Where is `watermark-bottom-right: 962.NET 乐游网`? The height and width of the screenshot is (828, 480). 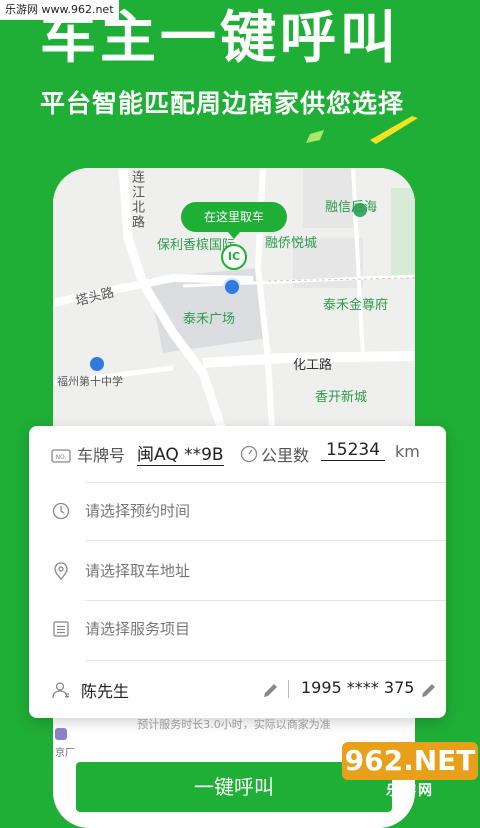
watermark-bottom-right: 962.NET 乐游网 is located at coordinates (410, 770).